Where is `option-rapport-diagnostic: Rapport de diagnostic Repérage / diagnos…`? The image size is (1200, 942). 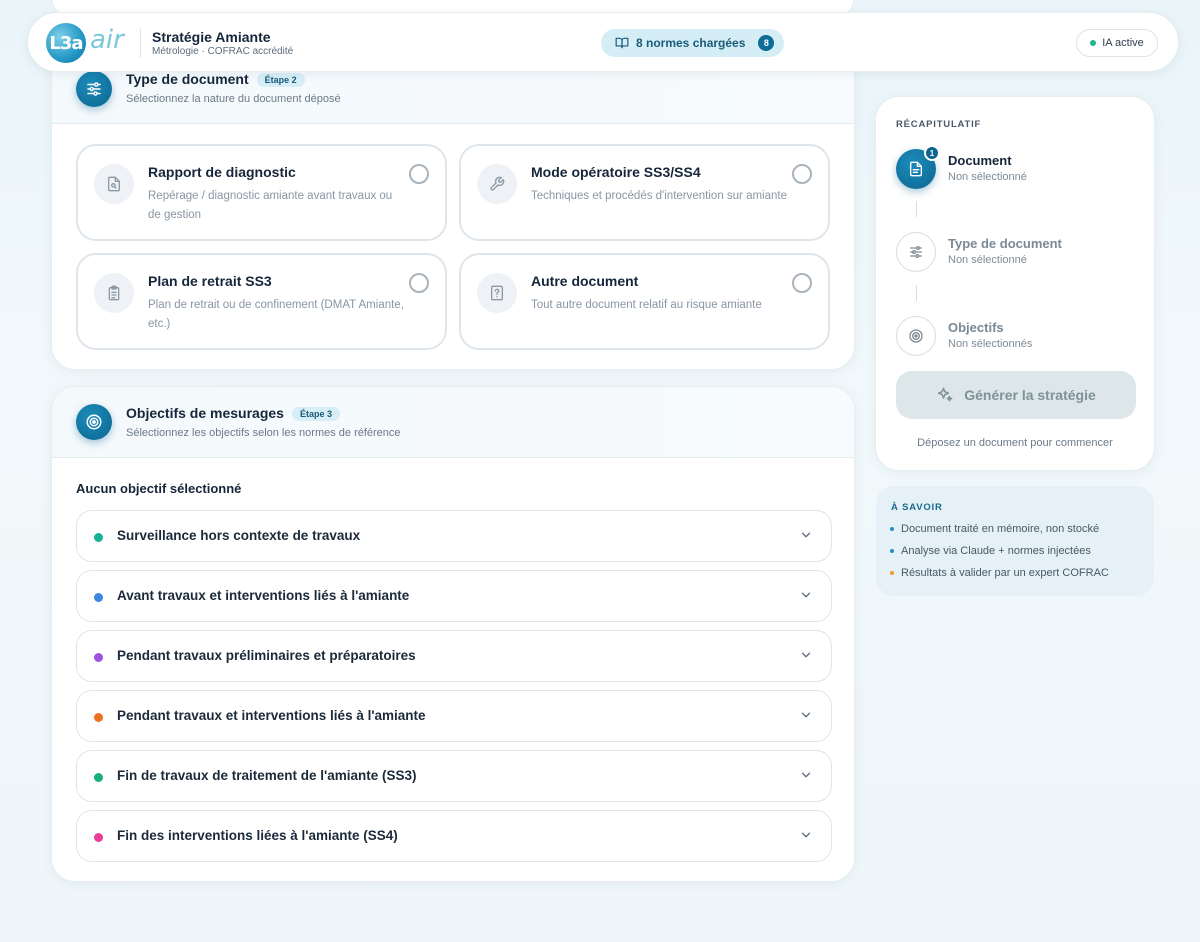
option-rapport-diagnostic: Rapport de diagnostic Repérage / diagnos… is located at coordinates (261, 192).